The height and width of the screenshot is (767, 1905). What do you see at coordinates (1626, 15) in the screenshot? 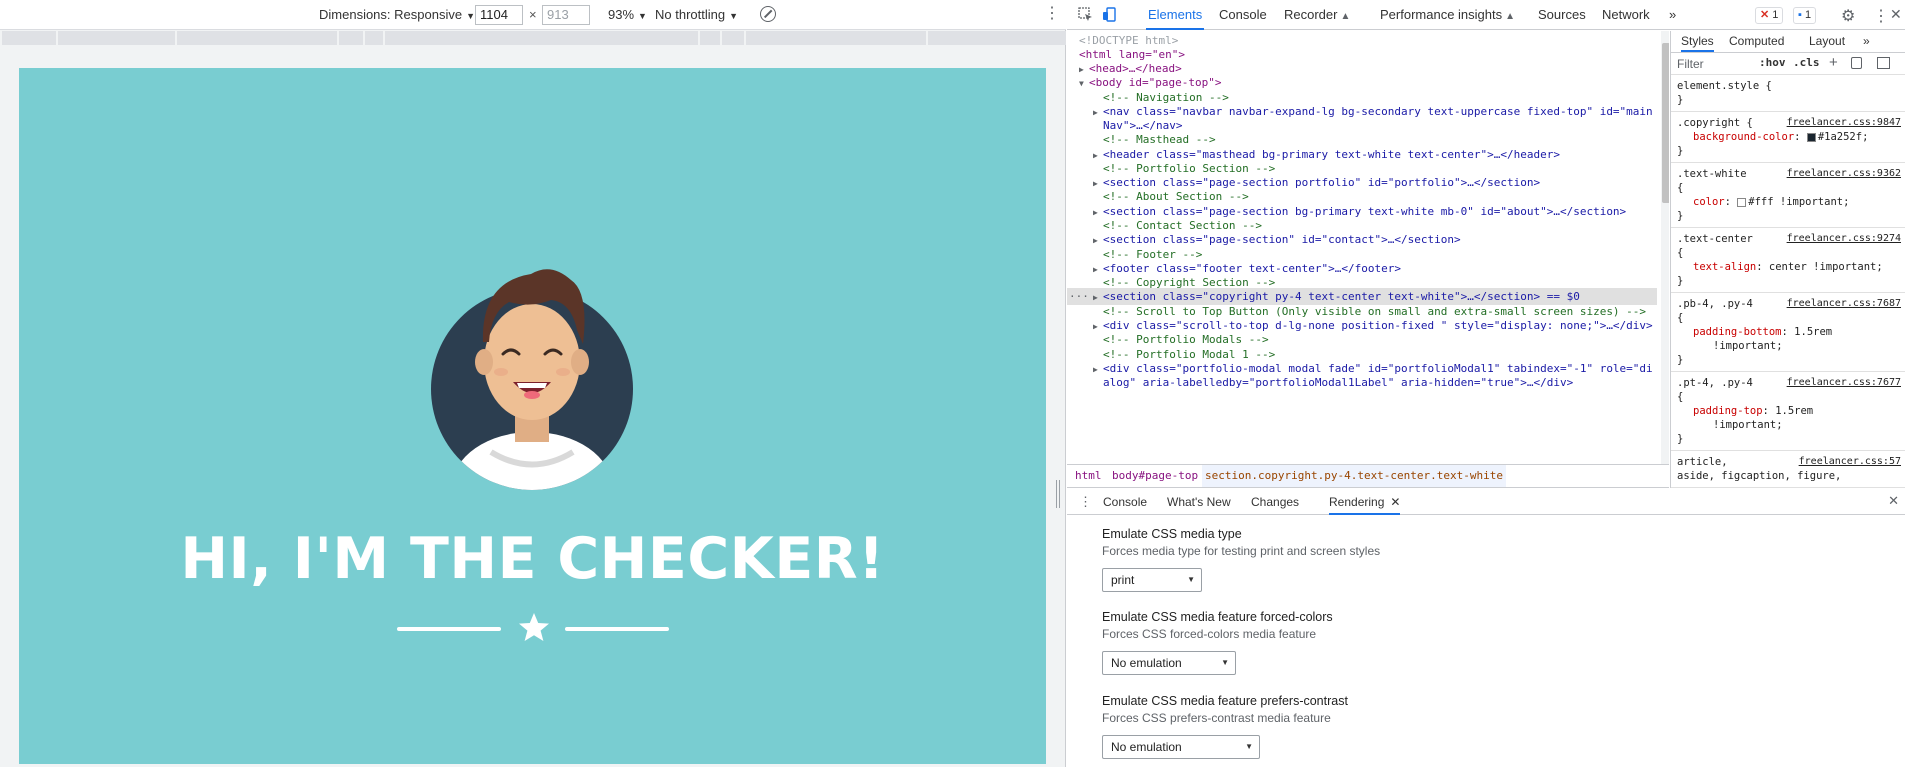
I see `tab-network: Network` at bounding box center [1626, 15].